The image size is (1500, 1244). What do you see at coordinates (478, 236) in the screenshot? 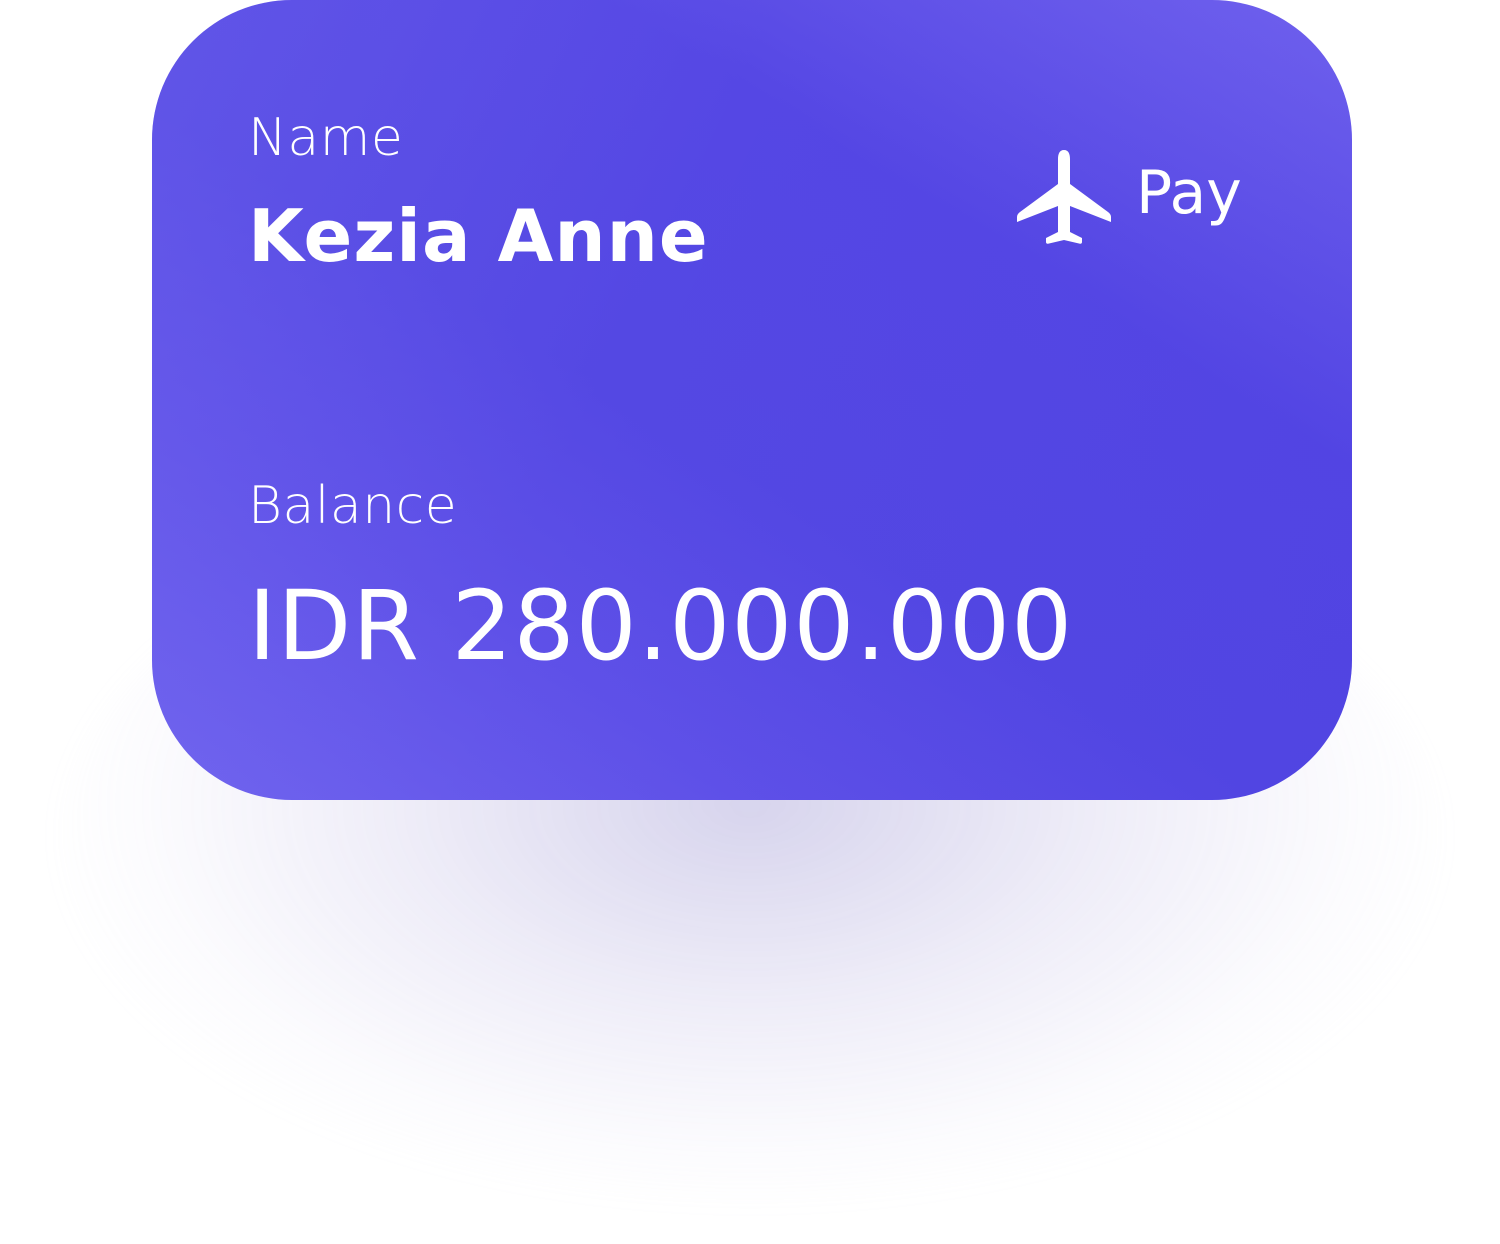
I see `cardholder-name: Kezia Anne` at bounding box center [478, 236].